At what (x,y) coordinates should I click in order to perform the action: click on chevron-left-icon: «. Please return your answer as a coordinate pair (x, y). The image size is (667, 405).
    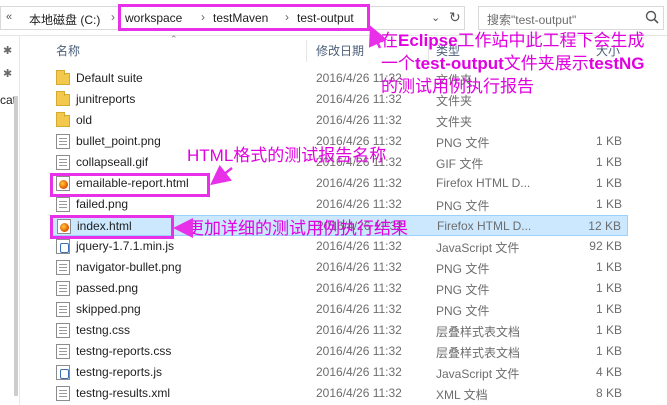
    Looking at the image, I should click on (9, 17).